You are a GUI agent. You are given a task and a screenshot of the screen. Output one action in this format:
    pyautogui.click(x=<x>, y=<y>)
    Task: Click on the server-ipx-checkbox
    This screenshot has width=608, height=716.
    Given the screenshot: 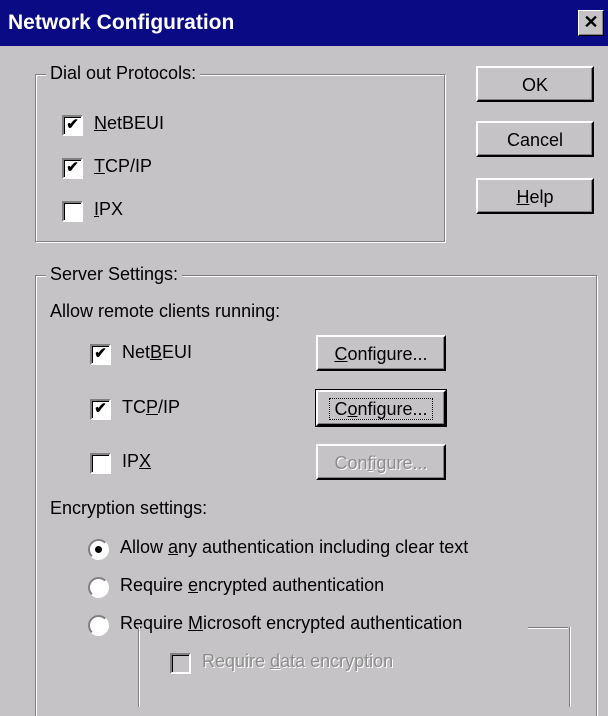 What is the action you would take?
    pyautogui.click(x=100, y=463)
    